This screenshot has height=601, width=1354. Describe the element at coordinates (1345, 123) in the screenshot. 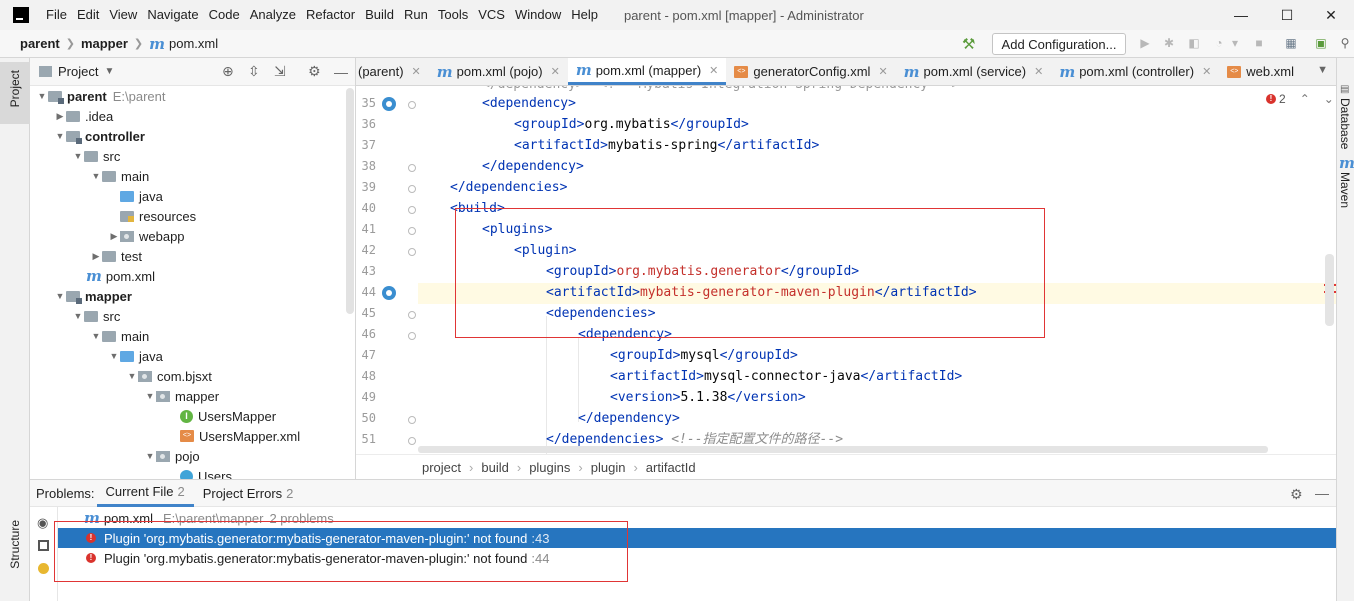

I see `database-tool-label: Database` at that location.